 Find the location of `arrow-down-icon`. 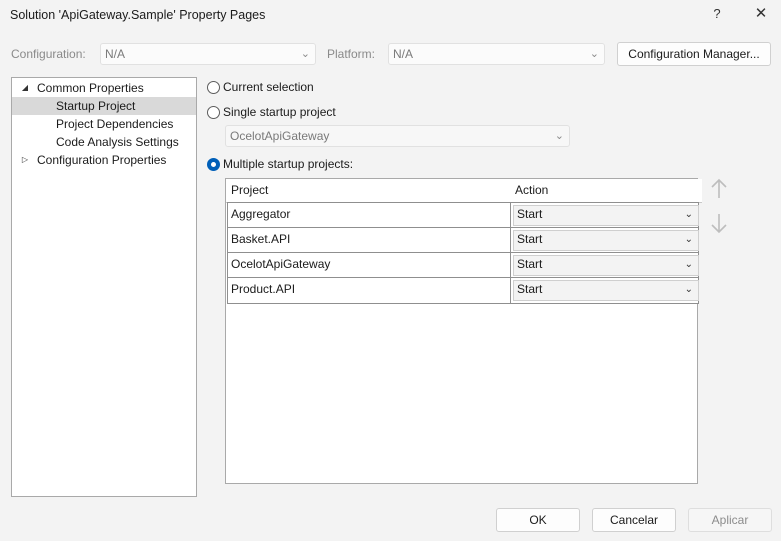

arrow-down-icon is located at coordinates (719, 224).